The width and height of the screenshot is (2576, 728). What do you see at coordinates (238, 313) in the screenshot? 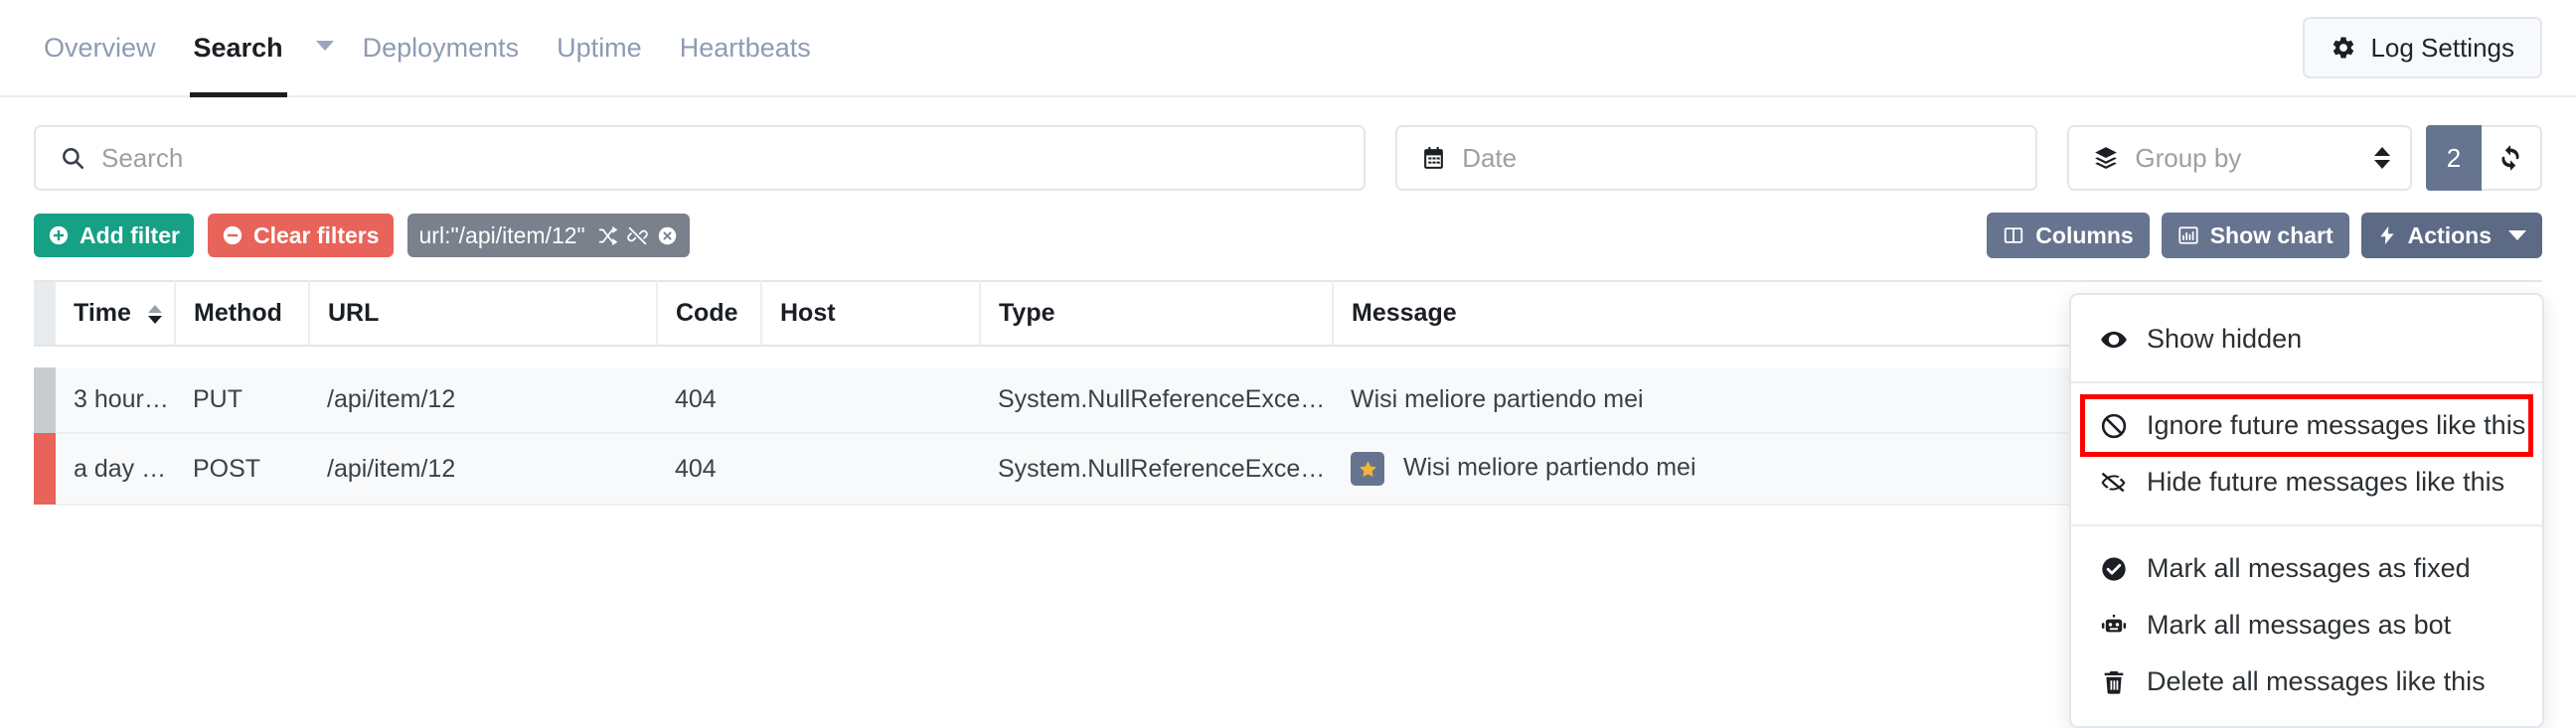
I see `column-label: Method` at bounding box center [238, 313].